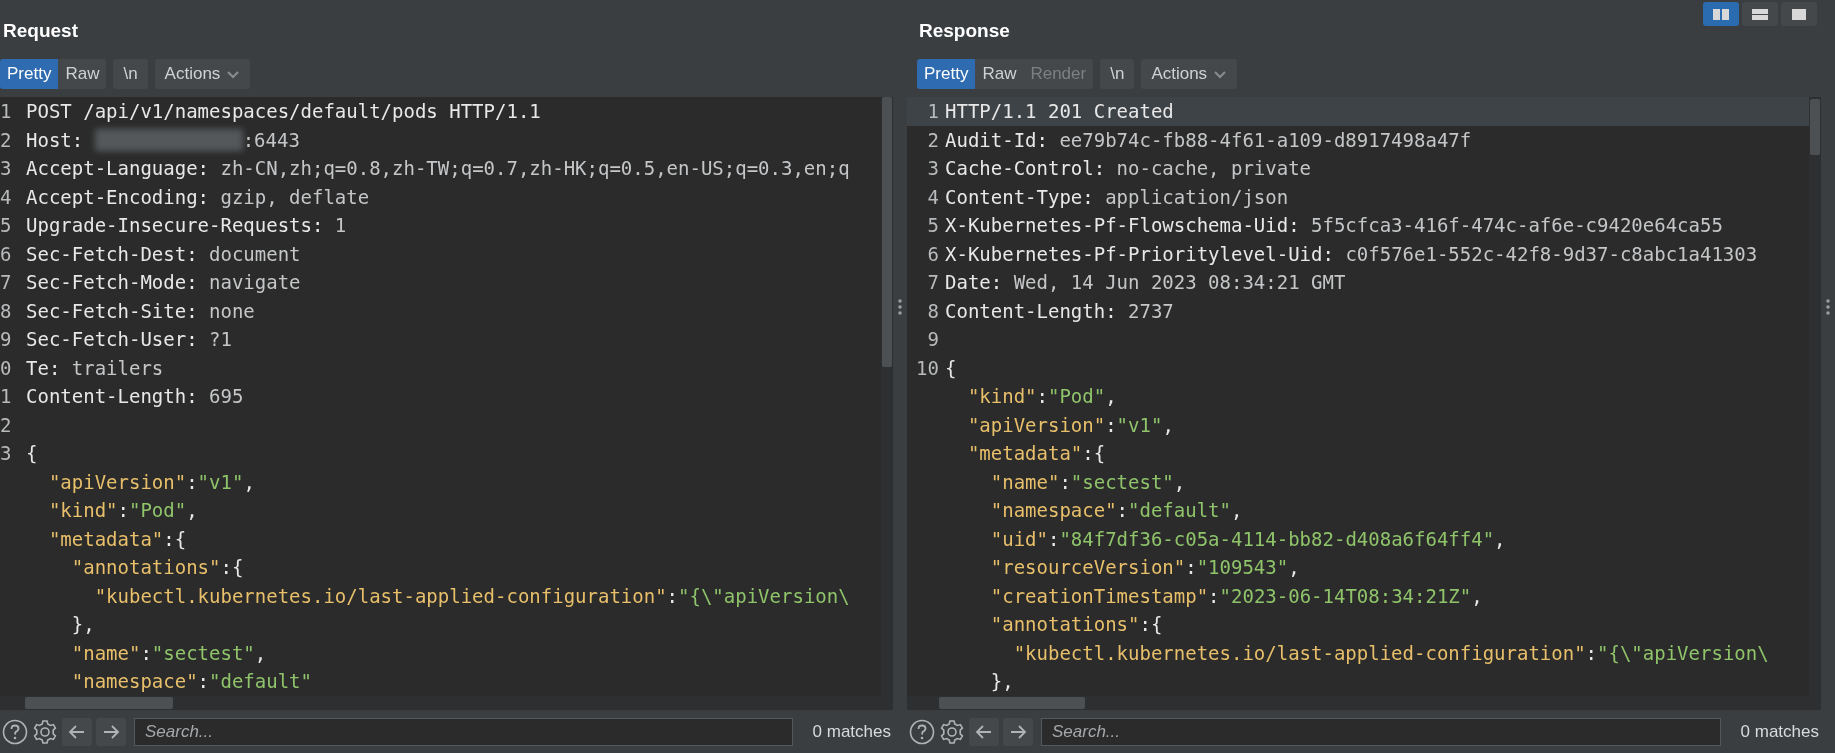 The image size is (1835, 753). I want to click on code-text: Accept-Encoding: gzip, deflate, so click(198, 196).